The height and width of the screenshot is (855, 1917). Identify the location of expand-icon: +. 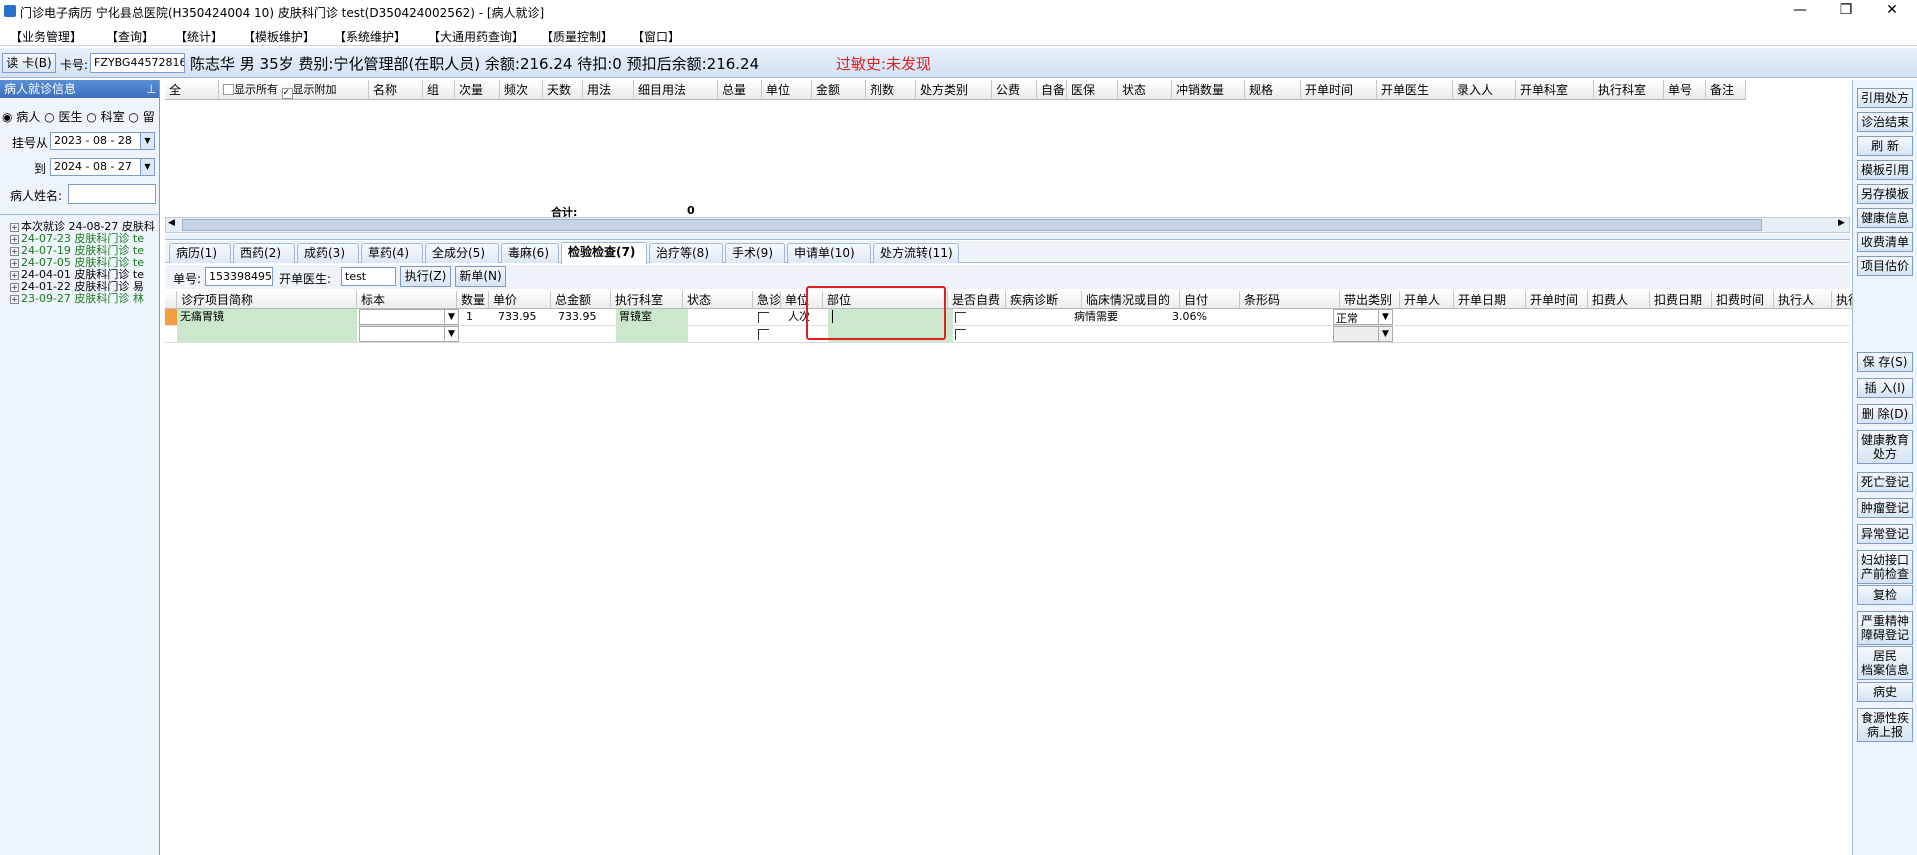
(14, 299).